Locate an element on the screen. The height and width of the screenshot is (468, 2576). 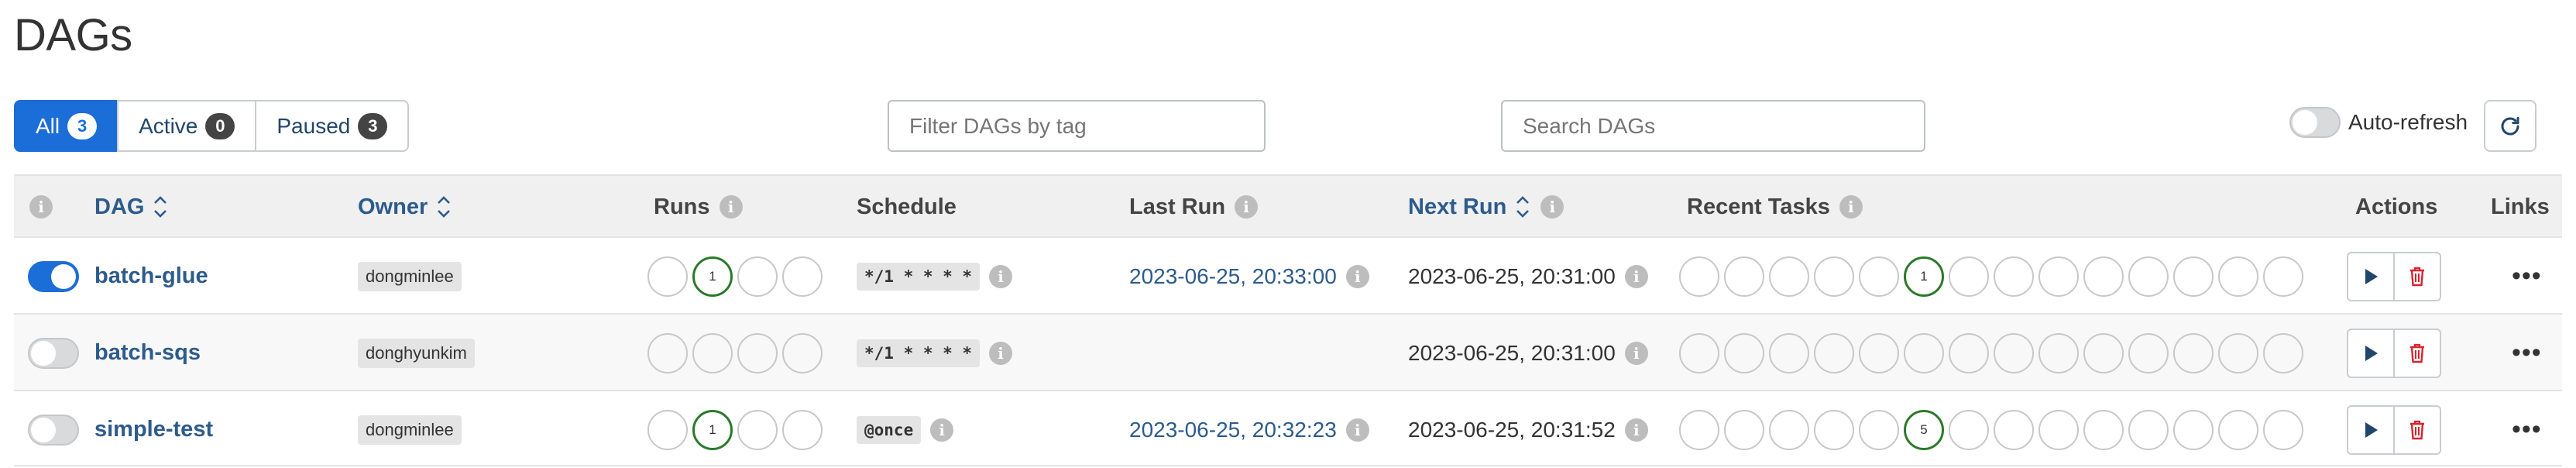
last-run-link: 2023-06-25, 20:32:23 is located at coordinates (1233, 430).